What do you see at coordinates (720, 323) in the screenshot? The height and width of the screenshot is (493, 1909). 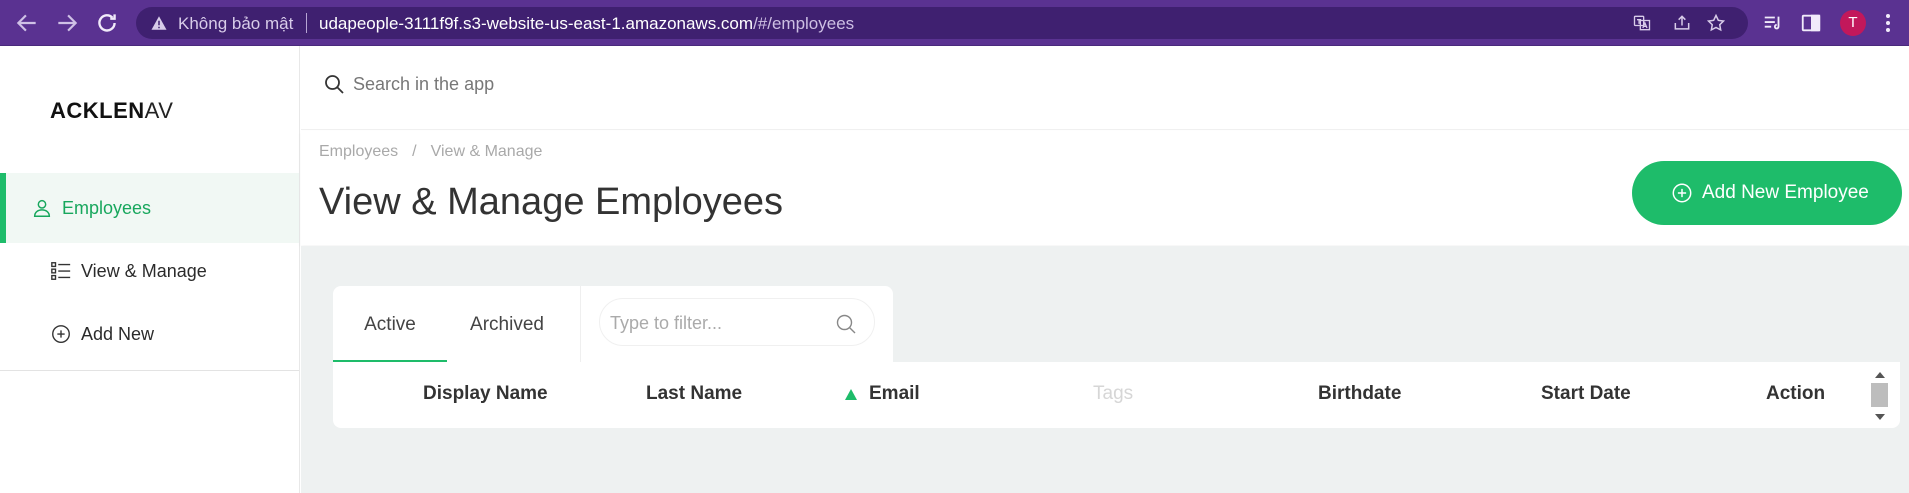 I see `filter-input` at bounding box center [720, 323].